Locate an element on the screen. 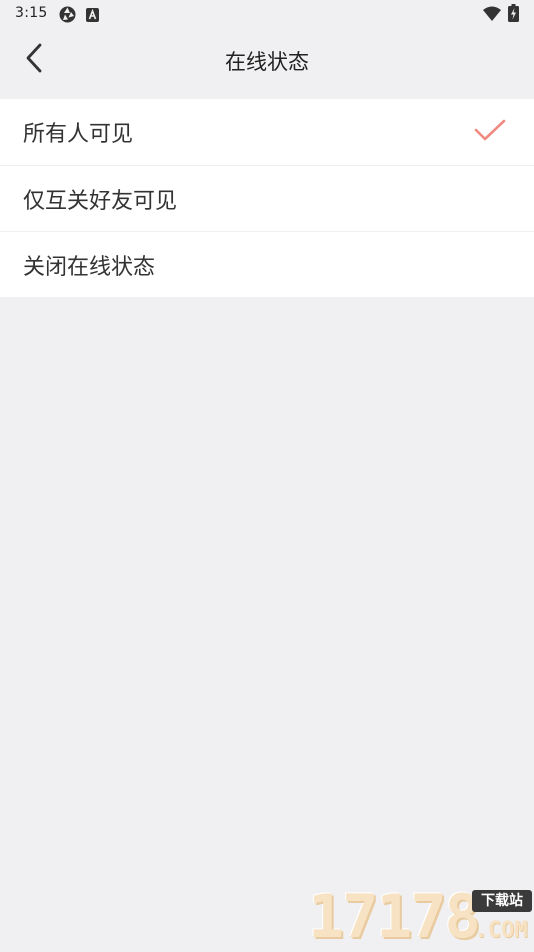 This screenshot has height=952, width=534. watermark-number: 17178 is located at coordinates (394, 917).